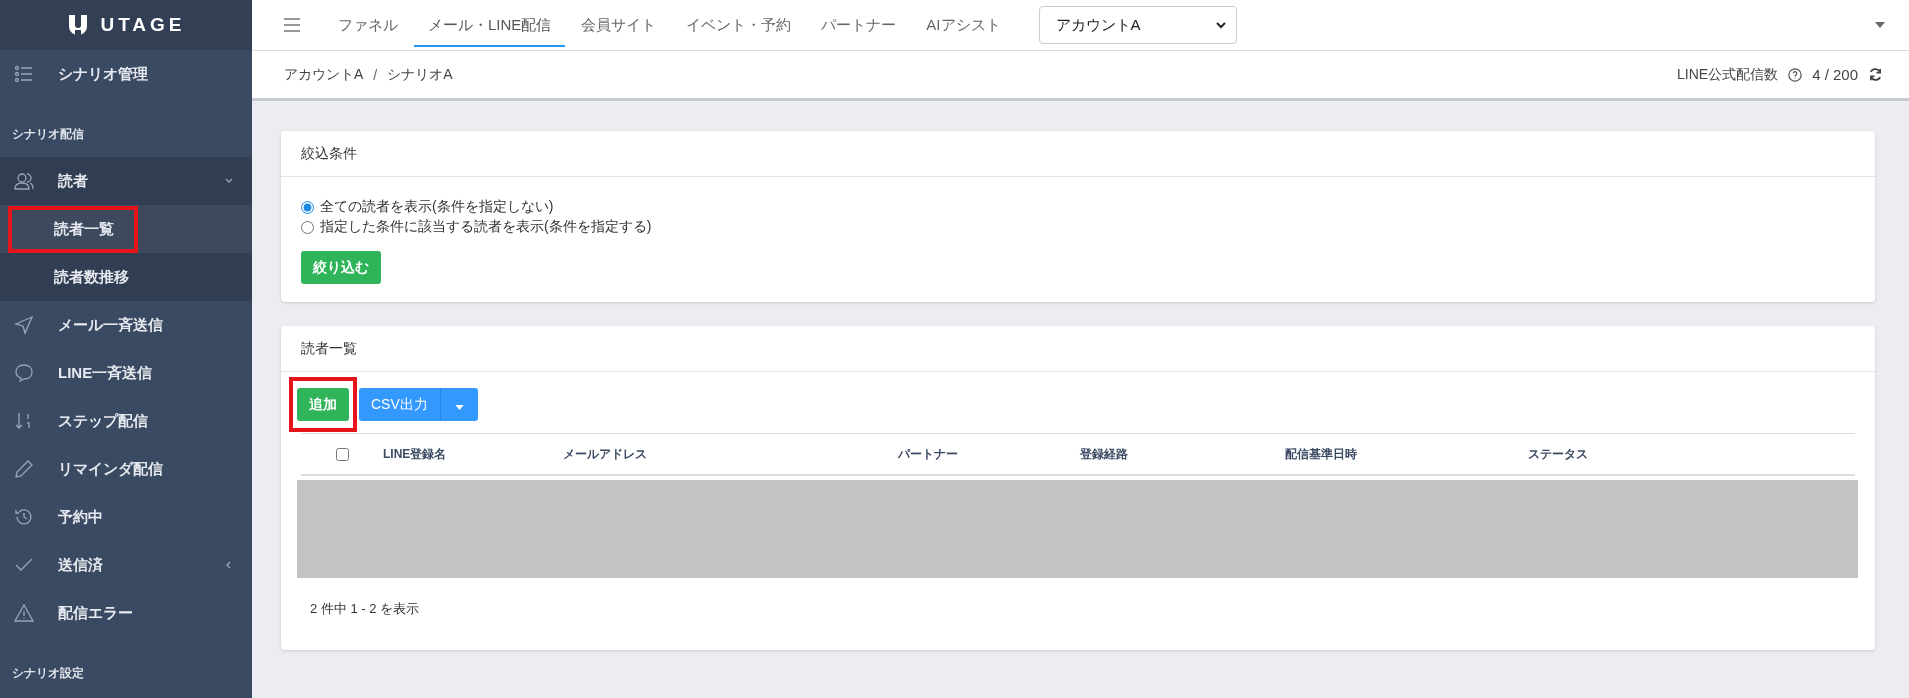 Image resolution: width=1909 pixels, height=698 pixels. I want to click on nav-tab: AIアシスト, so click(963, 25).